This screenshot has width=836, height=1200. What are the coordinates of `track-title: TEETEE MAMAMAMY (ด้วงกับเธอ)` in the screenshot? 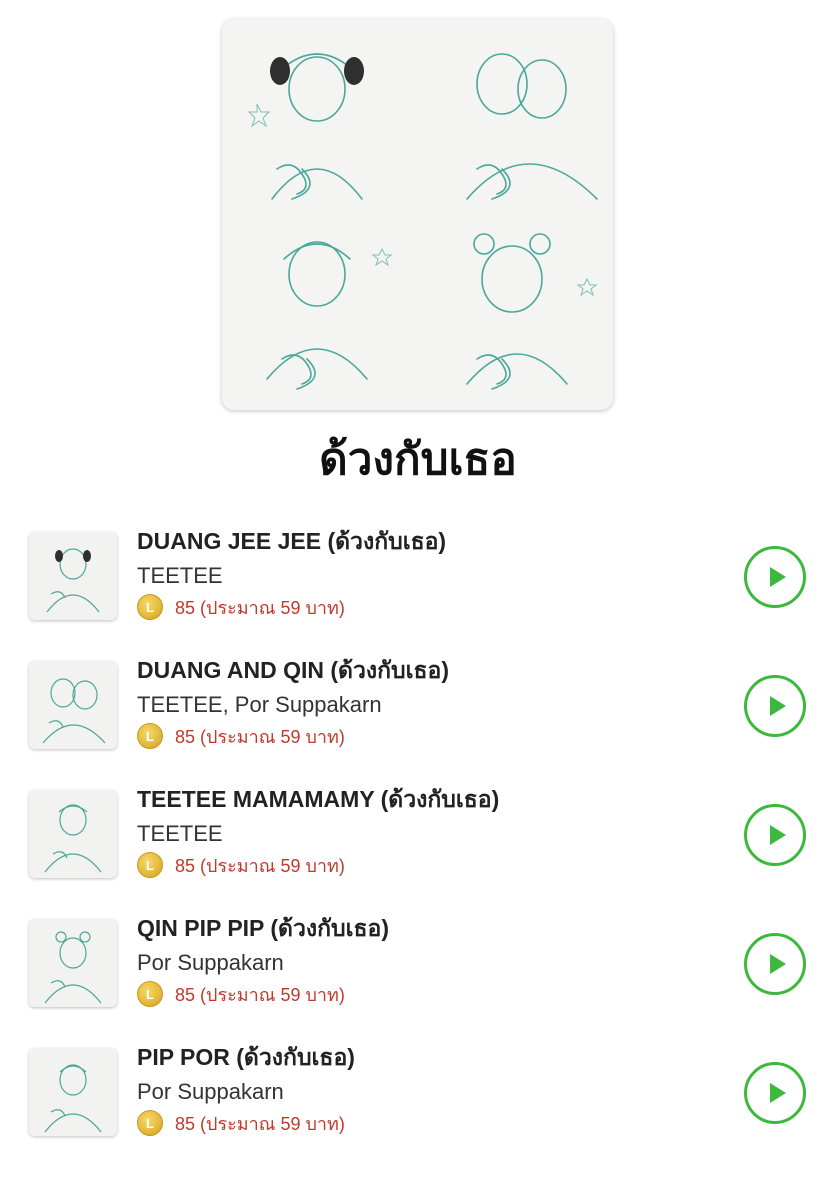 It's located at (318, 799).